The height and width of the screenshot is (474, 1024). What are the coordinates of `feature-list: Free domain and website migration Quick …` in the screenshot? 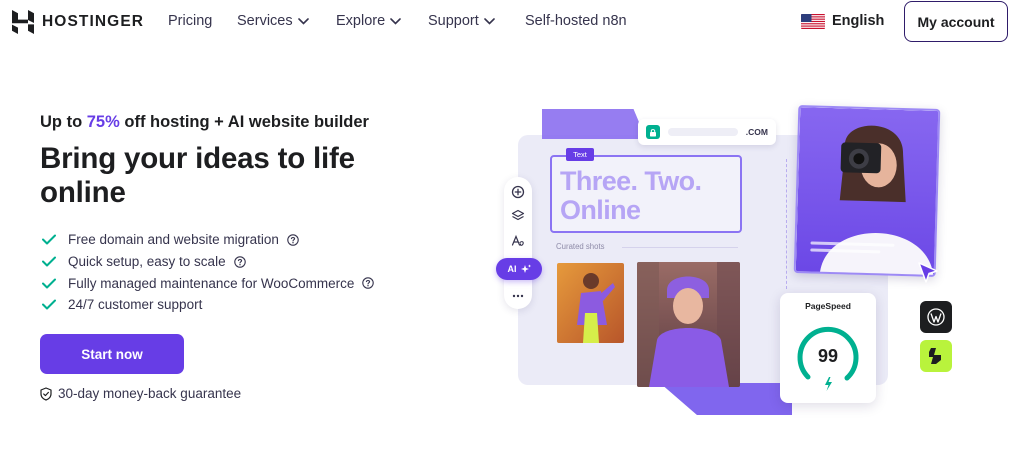 It's located at (208, 272).